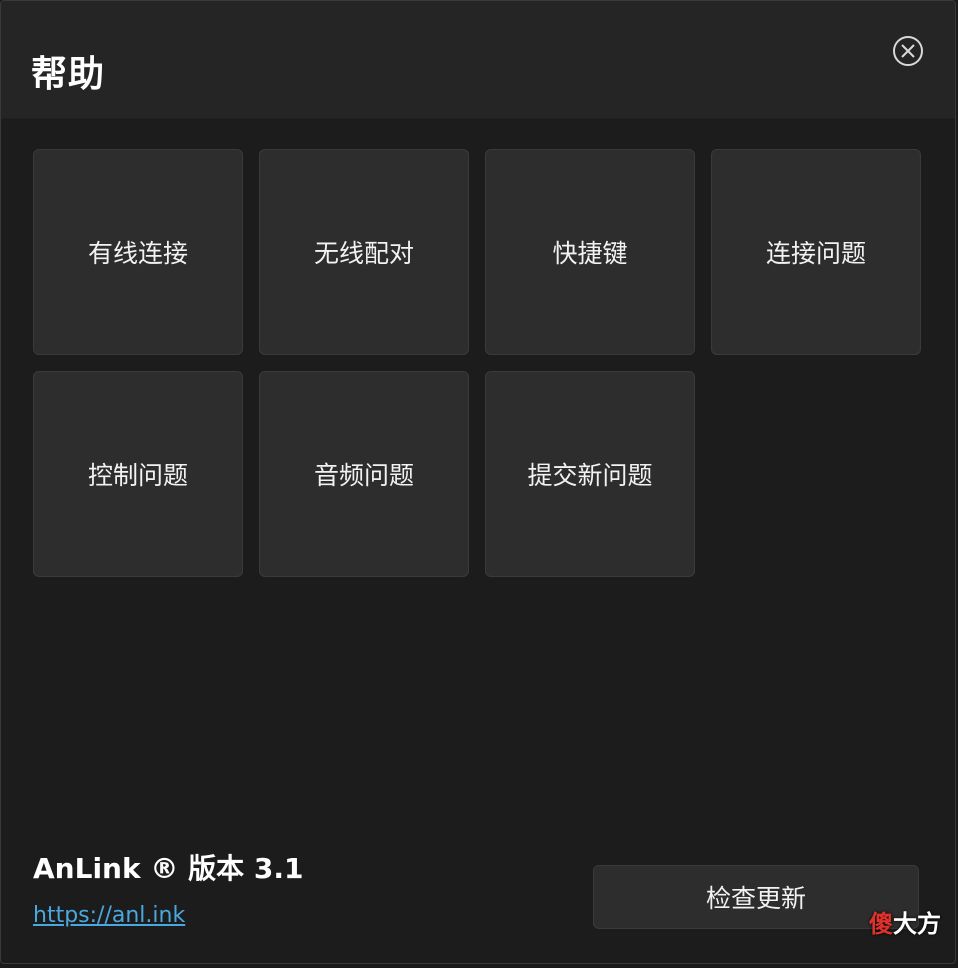  What do you see at coordinates (590, 252) in the screenshot?
I see `tile-shortcuts: 快捷键` at bounding box center [590, 252].